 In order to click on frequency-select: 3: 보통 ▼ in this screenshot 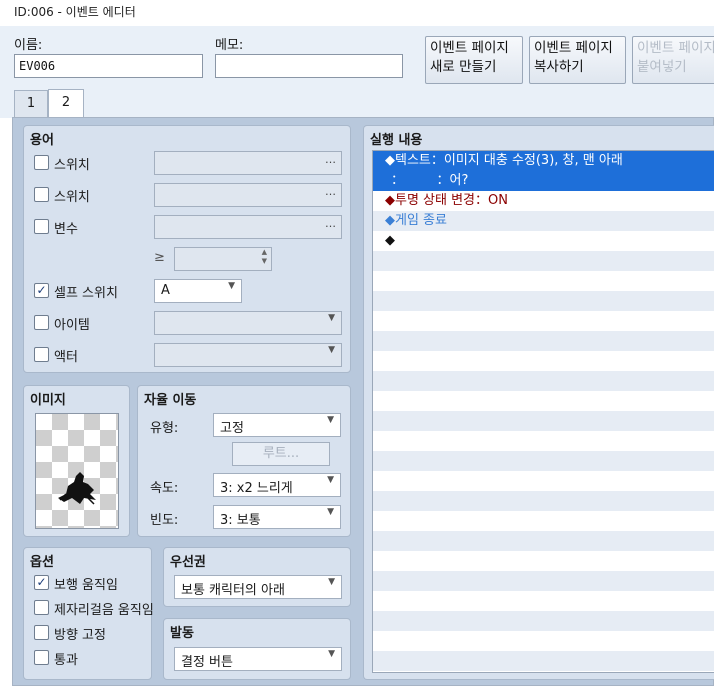, I will do `click(277, 517)`.